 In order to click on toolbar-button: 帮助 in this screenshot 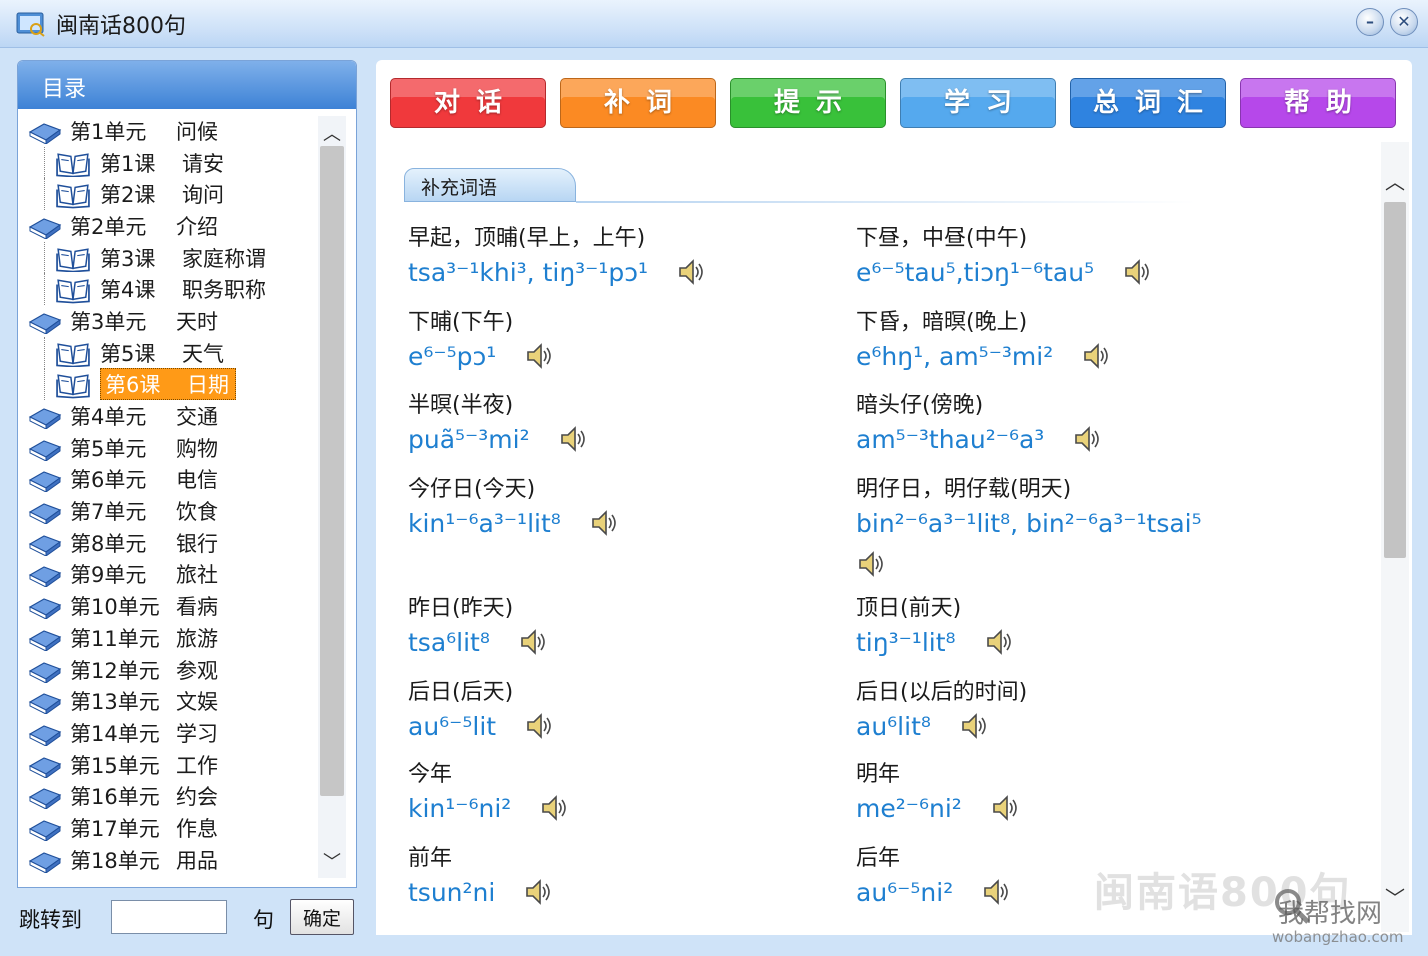, I will do `click(1318, 103)`.